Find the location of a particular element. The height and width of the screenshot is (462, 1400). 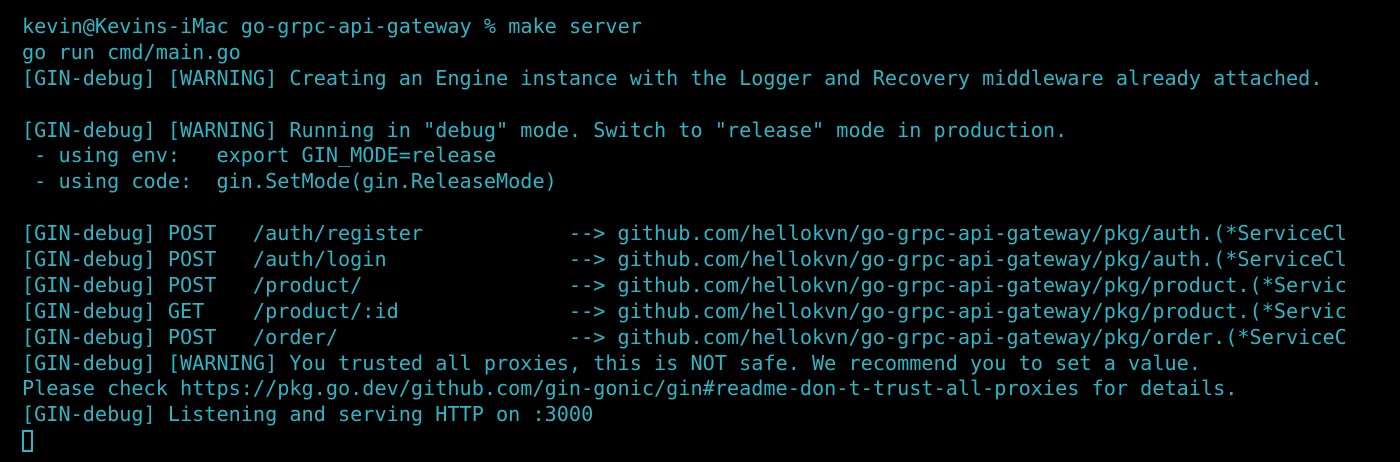

prompt-user-host: kevin@Kevins-iMac is located at coordinates (125, 26).